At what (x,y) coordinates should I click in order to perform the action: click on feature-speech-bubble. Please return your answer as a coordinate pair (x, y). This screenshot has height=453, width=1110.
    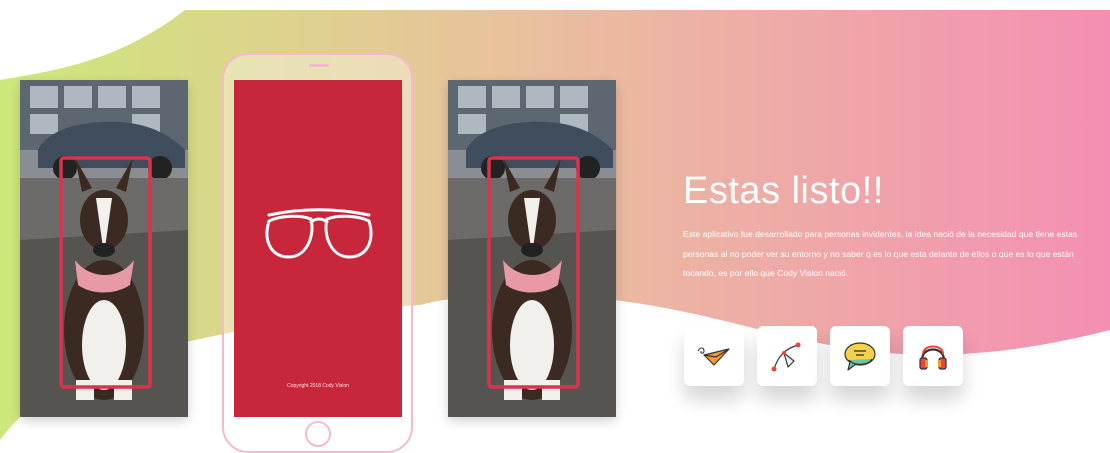
    Looking at the image, I should click on (860, 356).